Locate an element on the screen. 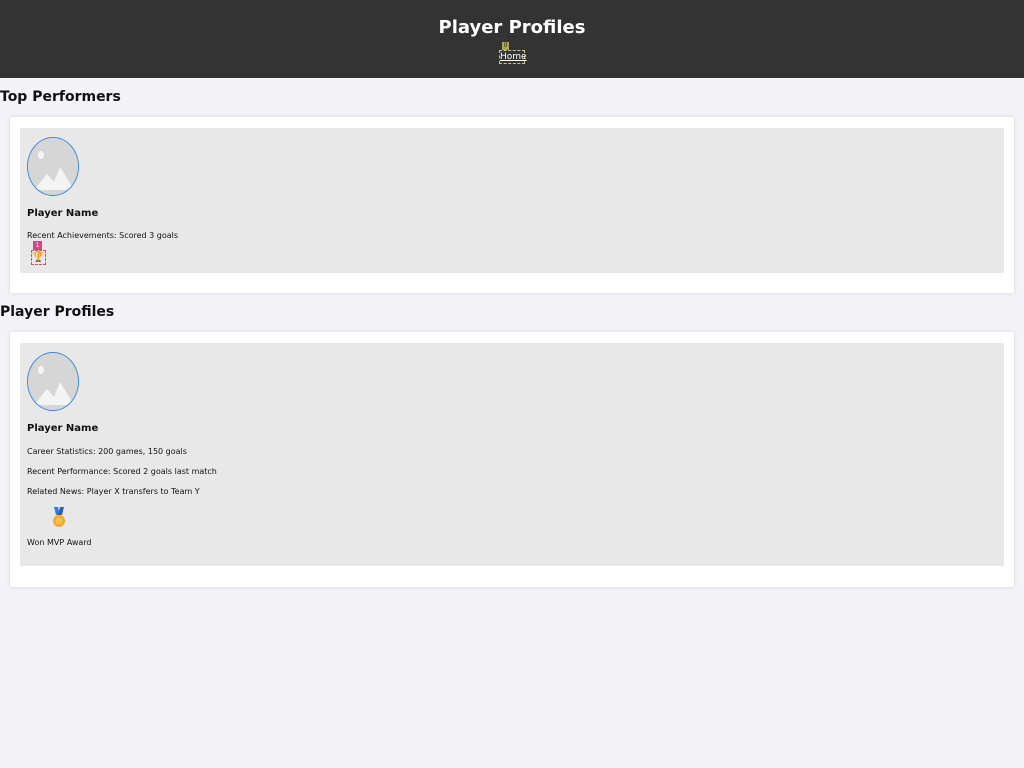 The width and height of the screenshot is (1024, 768). trophy-icon: 🏆 is located at coordinates (38, 257).